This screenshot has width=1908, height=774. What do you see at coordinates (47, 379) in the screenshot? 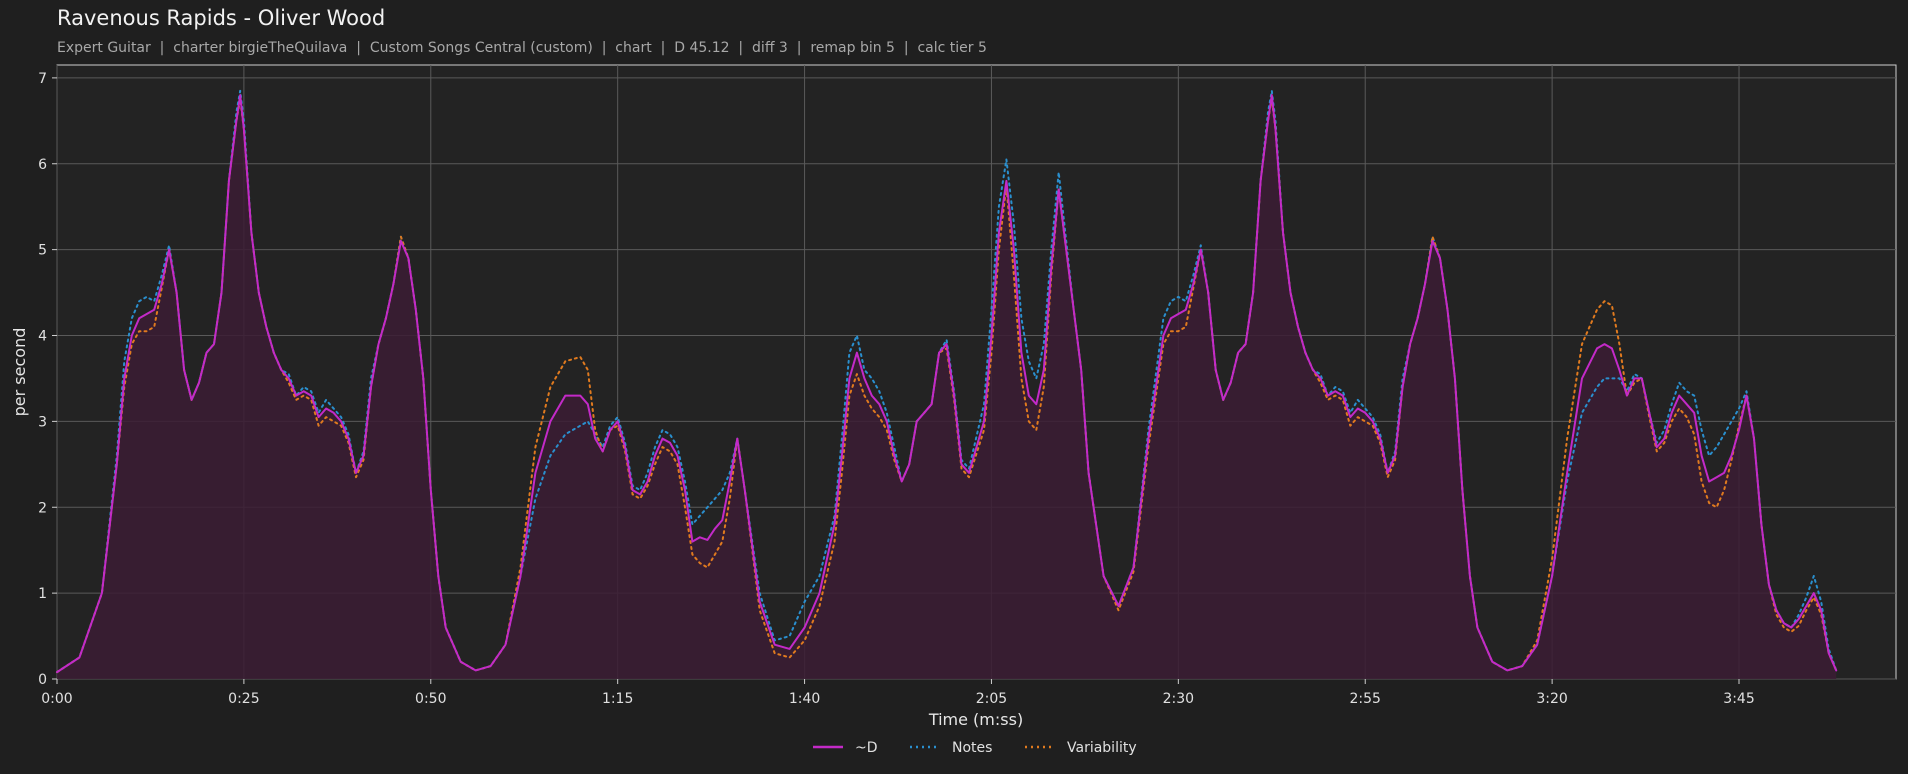
I see `y-axis: 0 1 2 3 4 5 6 7` at bounding box center [47, 379].